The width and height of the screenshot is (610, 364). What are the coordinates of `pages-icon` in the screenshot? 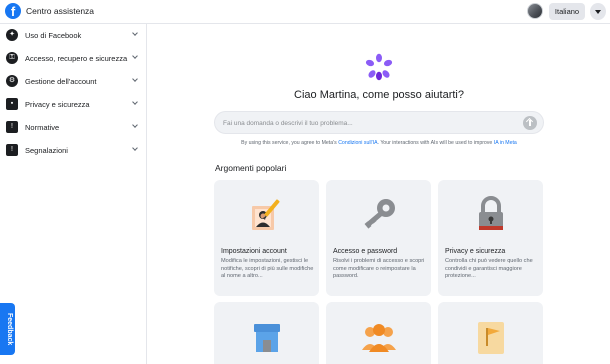 It's located at (491, 338).